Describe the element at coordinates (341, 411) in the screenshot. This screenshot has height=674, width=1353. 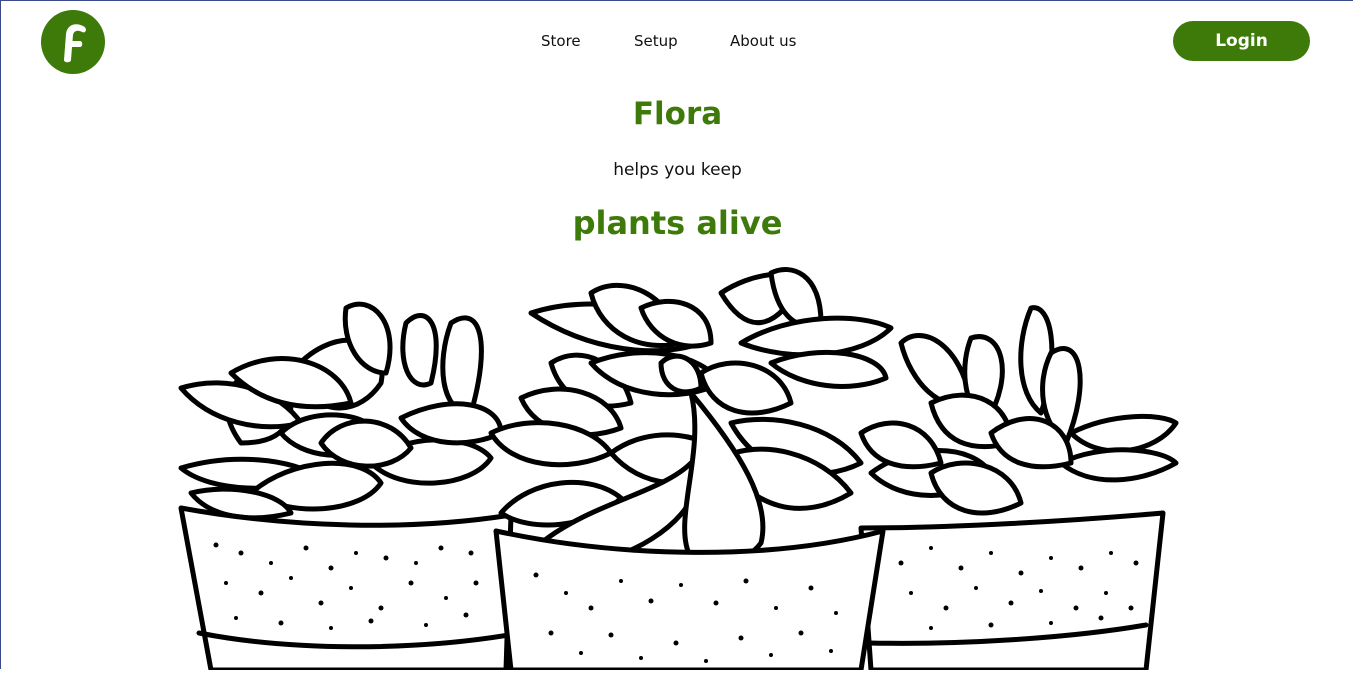
I see `left-plant-leaves` at that location.